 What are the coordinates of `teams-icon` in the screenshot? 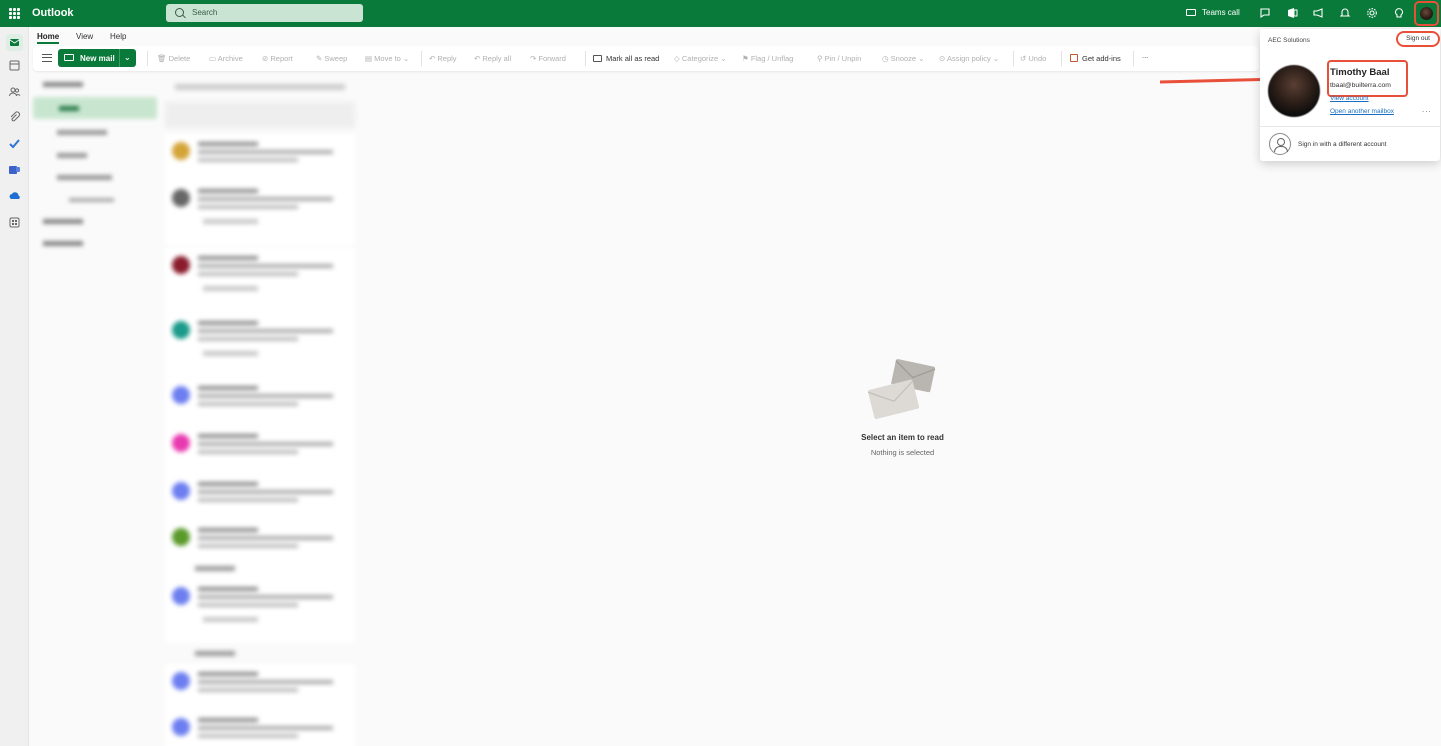 It's located at (14, 169).